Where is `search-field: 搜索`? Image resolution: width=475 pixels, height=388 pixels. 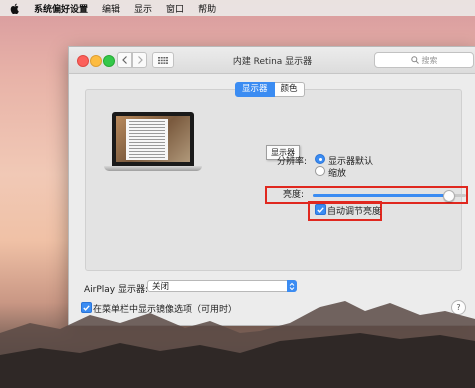
search-field: 搜索 is located at coordinates (424, 60).